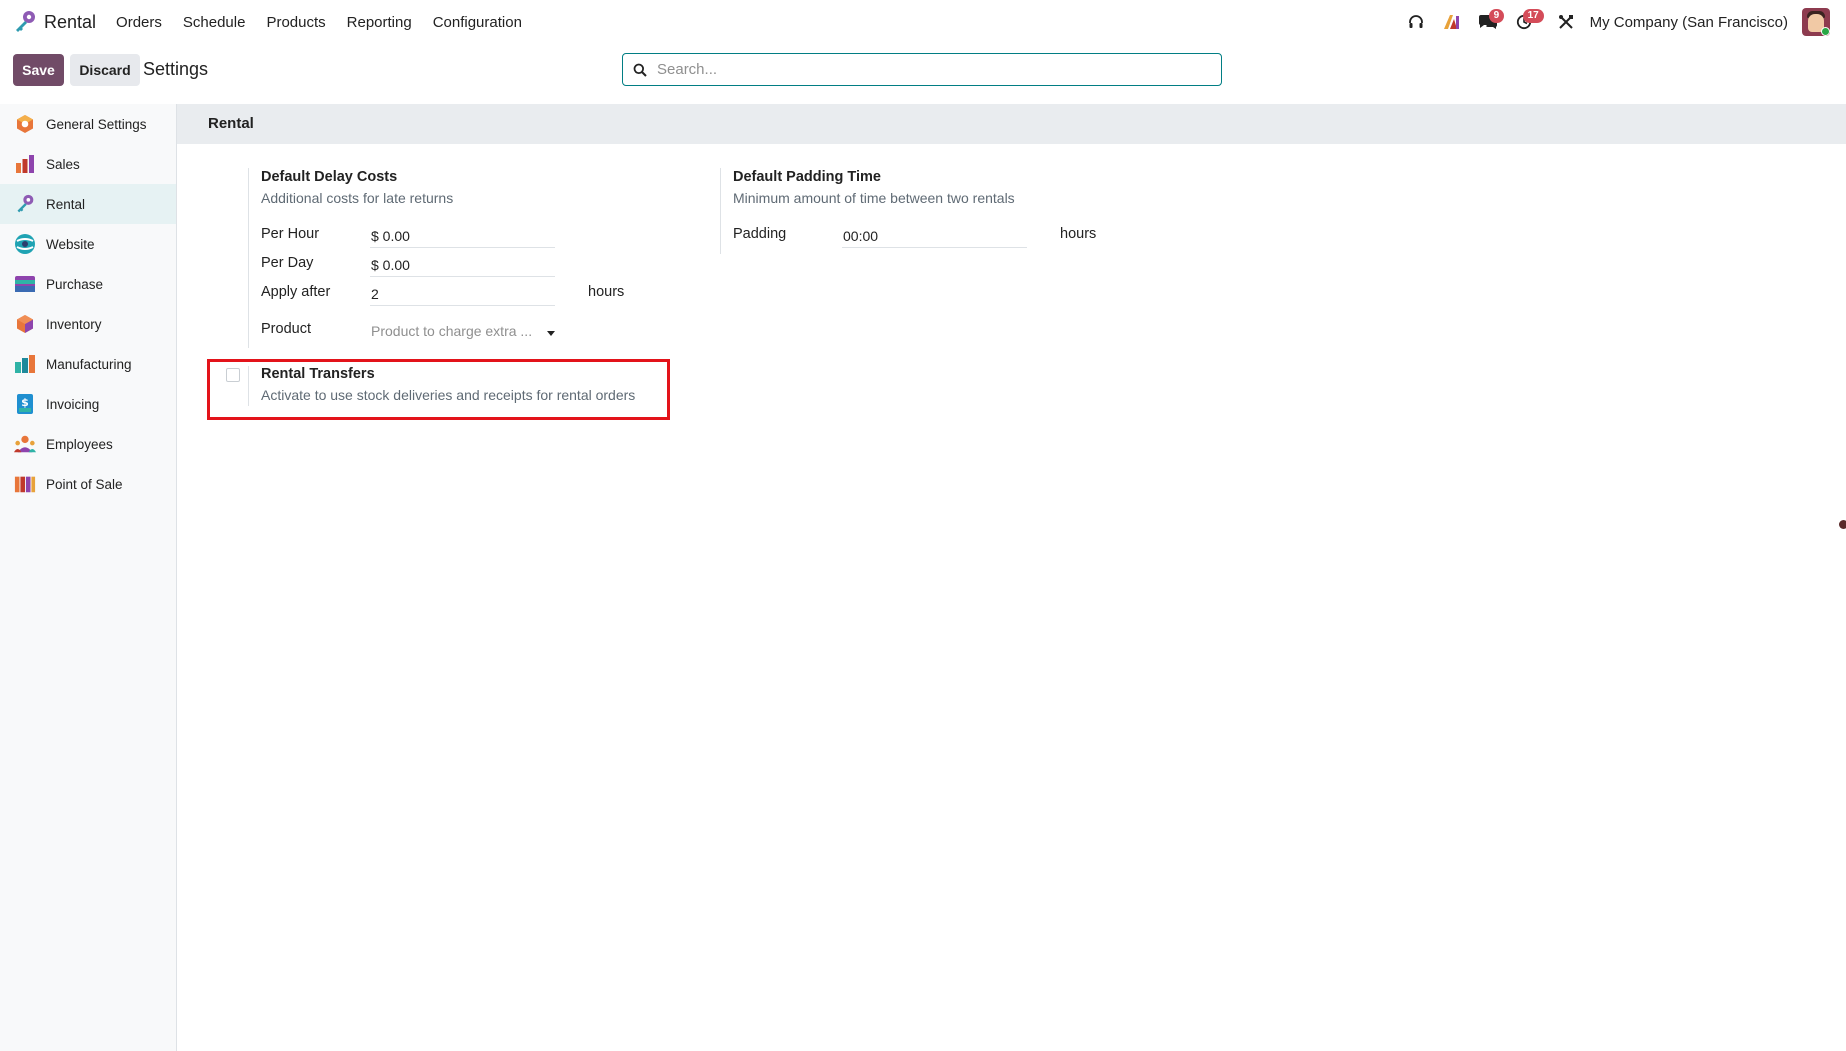 The height and width of the screenshot is (1051, 1846). Describe the element at coordinates (1689, 22) in the screenshot. I see `company-switcher: My Company (San Francisco)` at that location.